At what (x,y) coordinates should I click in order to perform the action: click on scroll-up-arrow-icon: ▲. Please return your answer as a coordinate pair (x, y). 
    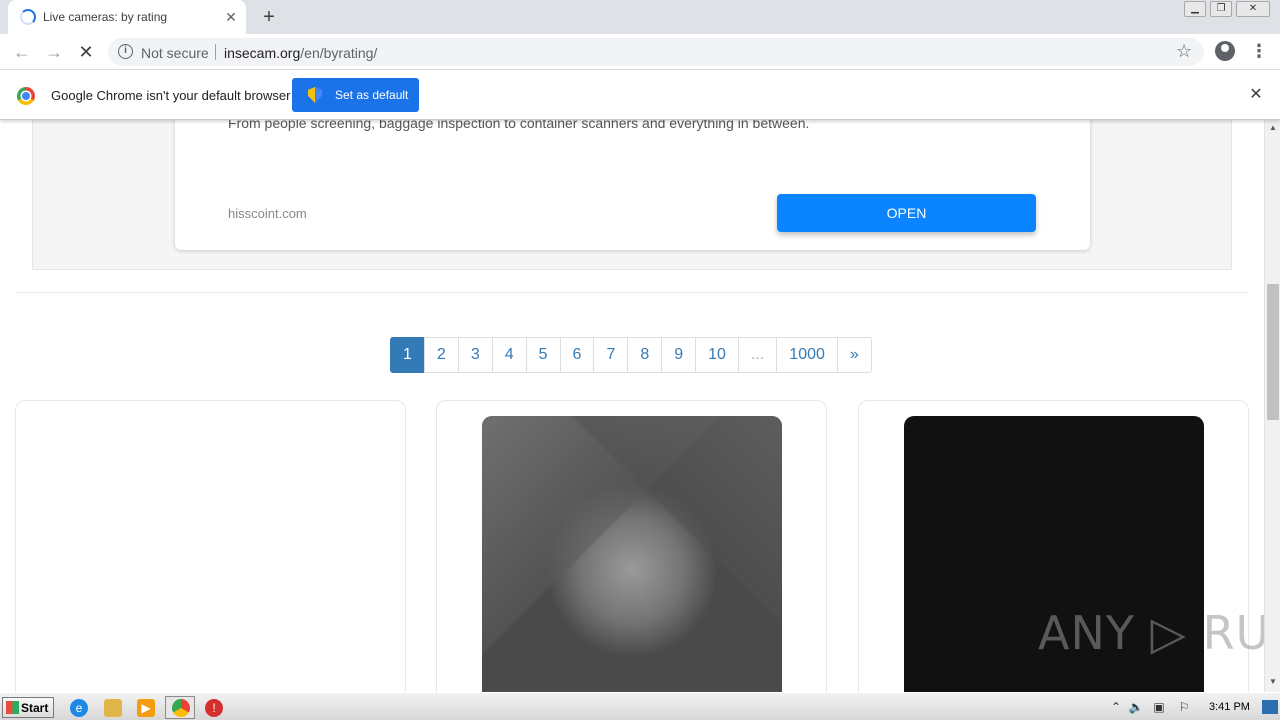
    Looking at the image, I should click on (1272, 128).